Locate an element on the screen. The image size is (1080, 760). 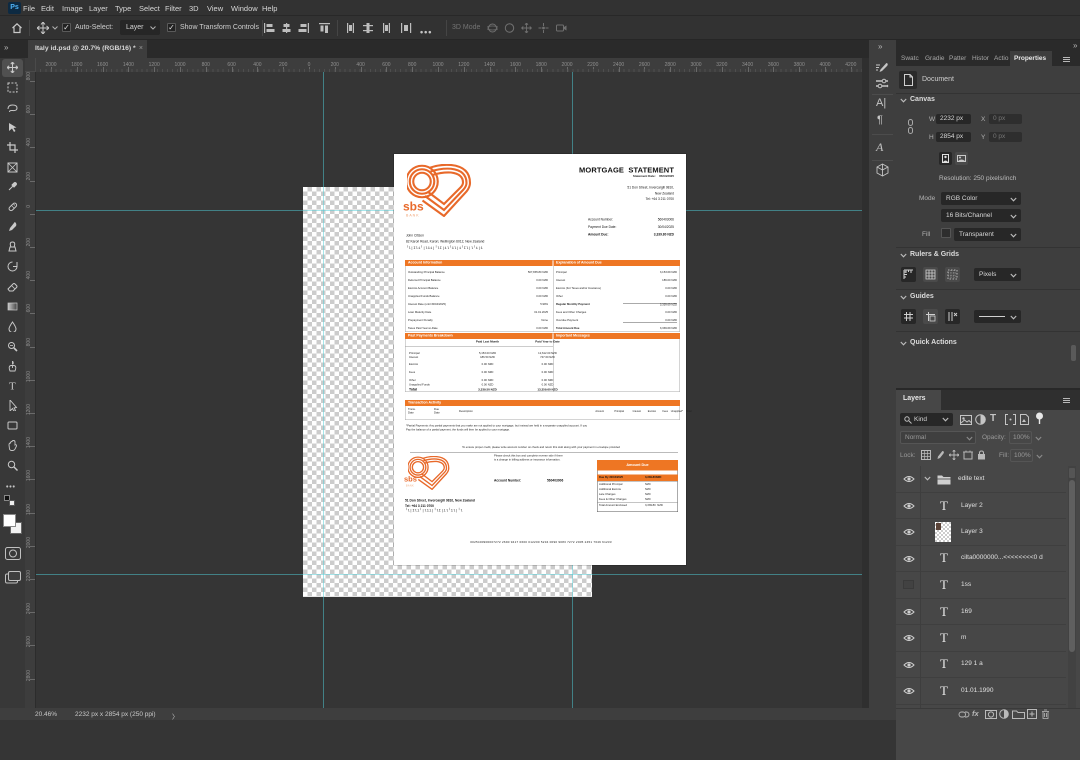
svg-text: T is located at coordinates (12, 386).